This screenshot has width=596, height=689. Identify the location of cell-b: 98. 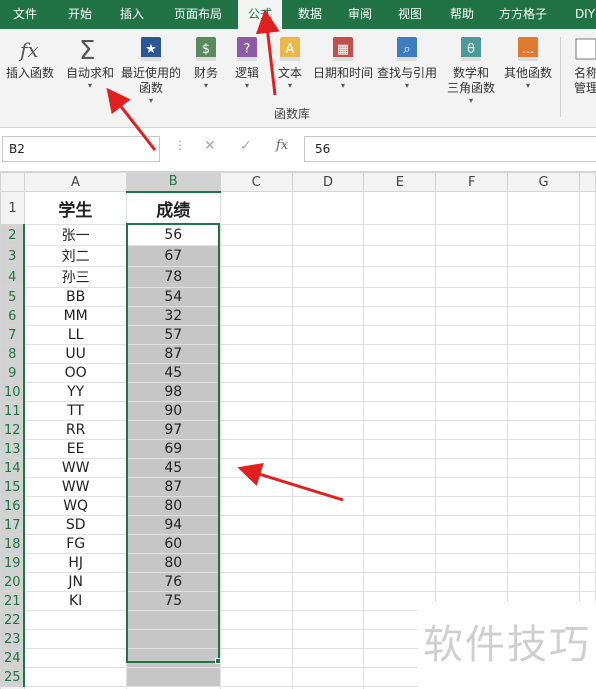
(173, 392).